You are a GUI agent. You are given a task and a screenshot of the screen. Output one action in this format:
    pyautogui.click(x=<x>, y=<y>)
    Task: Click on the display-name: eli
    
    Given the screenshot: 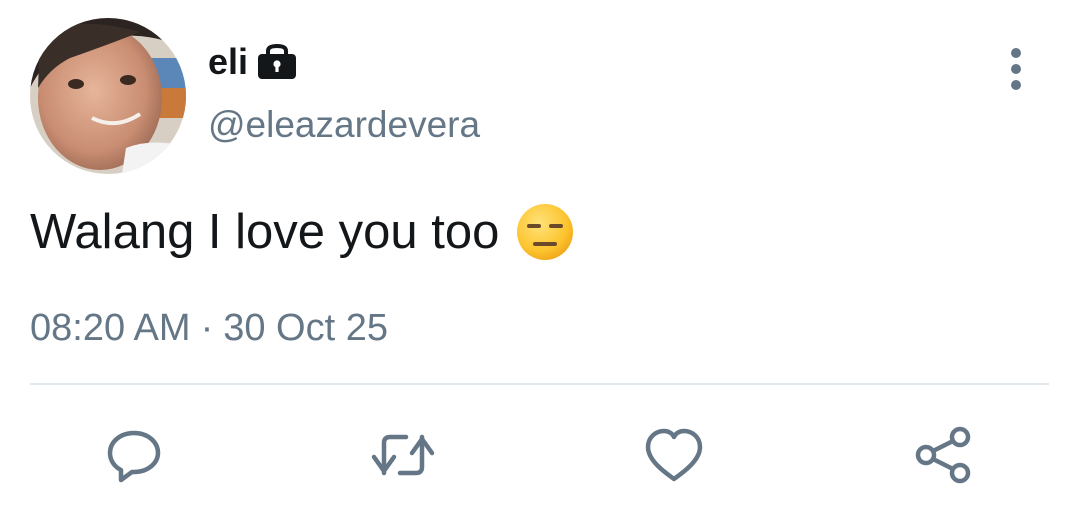 What is the action you would take?
    pyautogui.click(x=228, y=62)
    